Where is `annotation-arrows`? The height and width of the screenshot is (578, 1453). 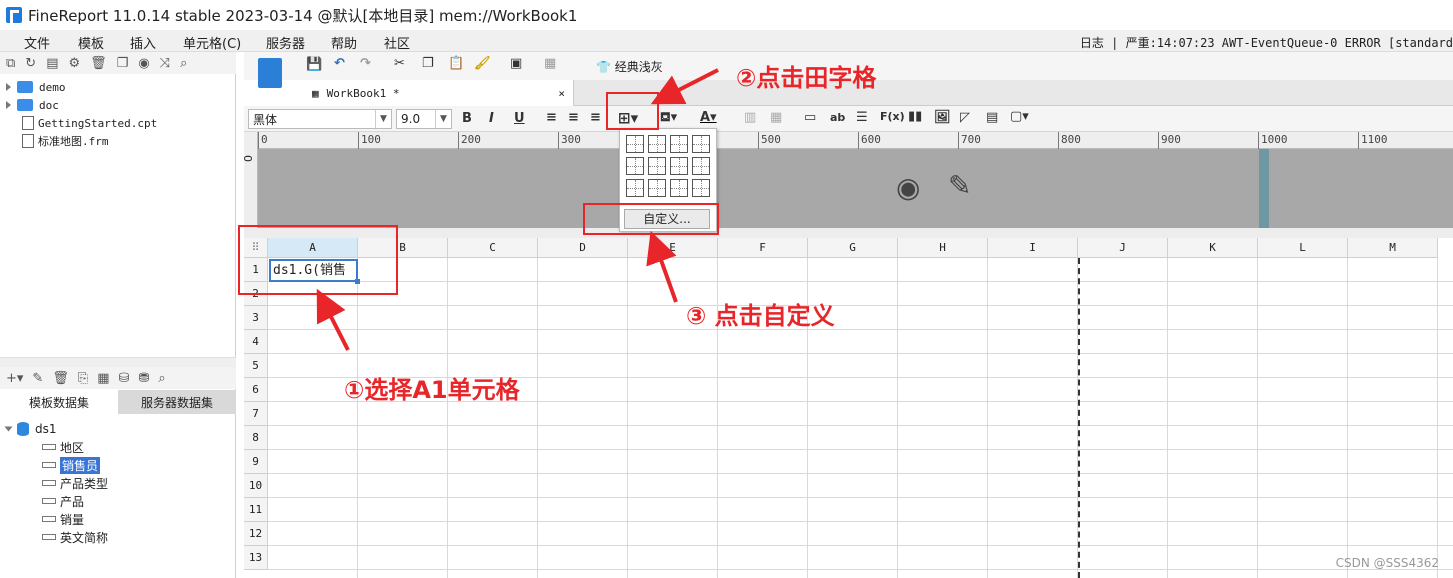
annotation-arrows is located at coordinates (517, 209).